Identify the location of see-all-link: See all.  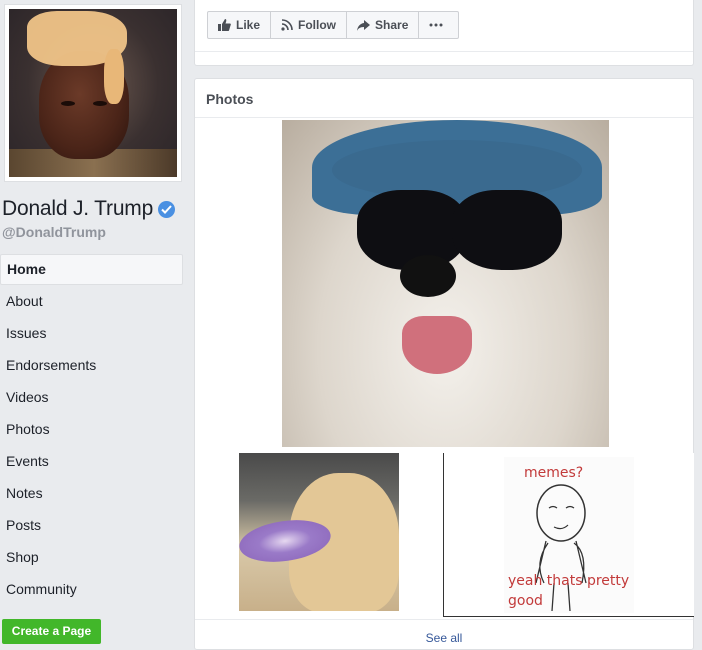
(444, 638).